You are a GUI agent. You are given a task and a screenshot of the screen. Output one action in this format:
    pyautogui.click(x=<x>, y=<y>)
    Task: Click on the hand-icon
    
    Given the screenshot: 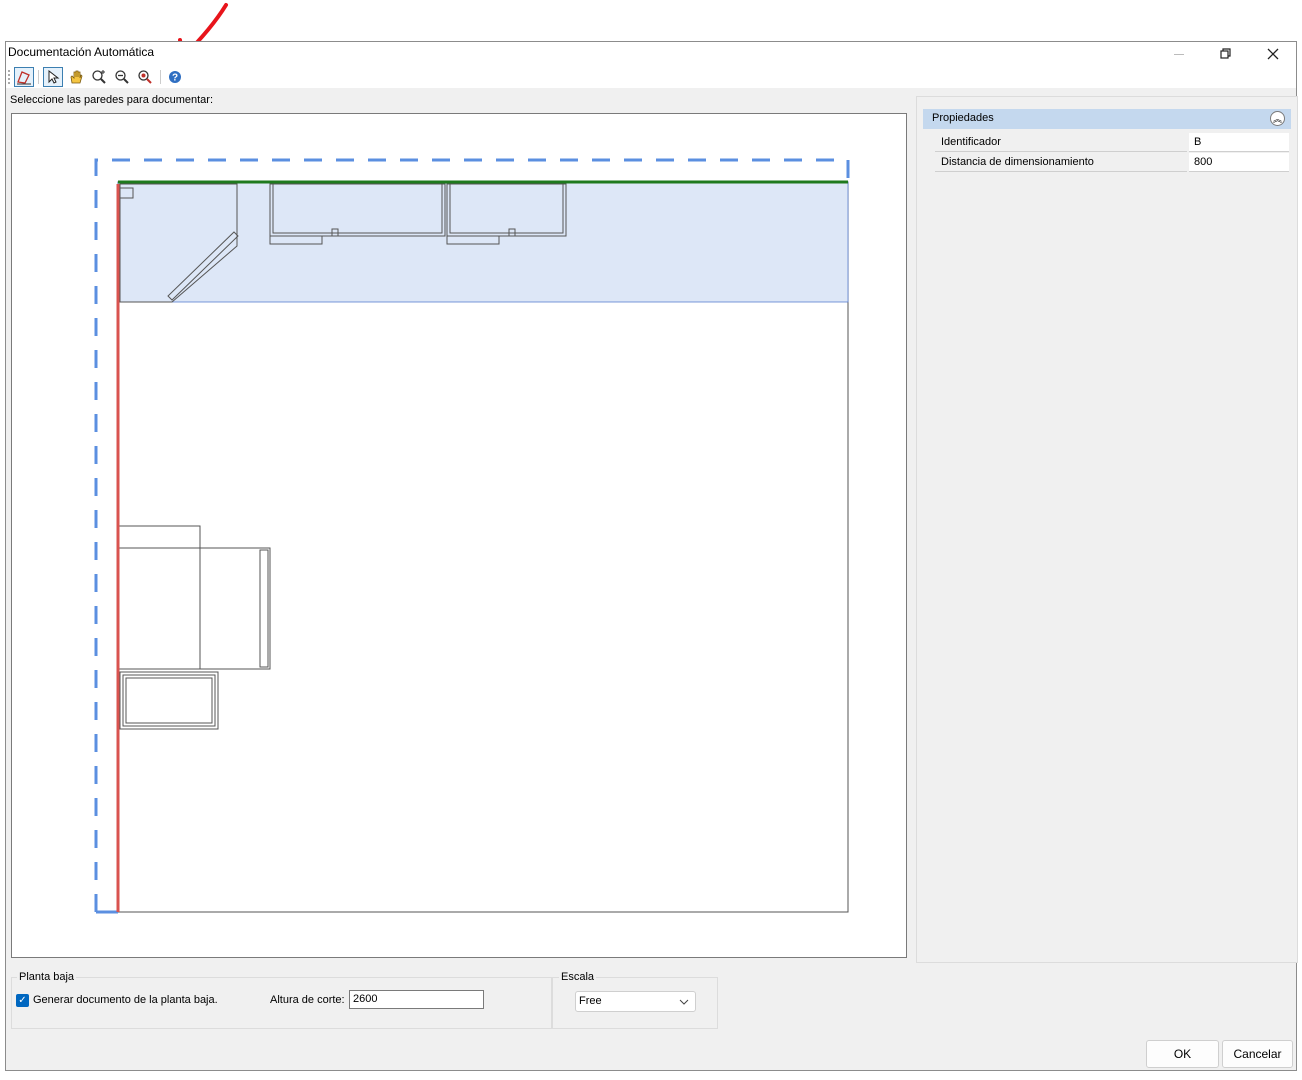 What is the action you would take?
    pyautogui.click(x=76, y=77)
    